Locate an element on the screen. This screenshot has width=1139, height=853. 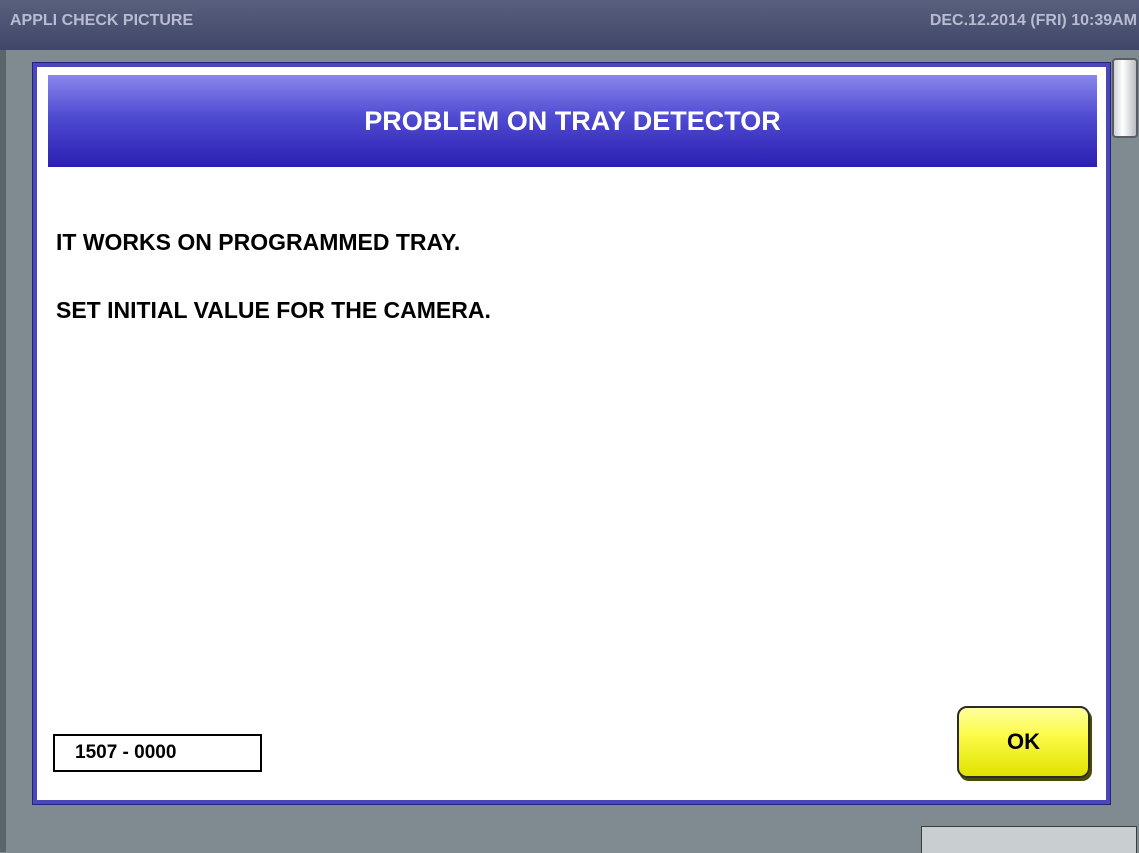
message-line-2: SET INITIAL VALUE FOR THE CAMERA. is located at coordinates (273, 310).